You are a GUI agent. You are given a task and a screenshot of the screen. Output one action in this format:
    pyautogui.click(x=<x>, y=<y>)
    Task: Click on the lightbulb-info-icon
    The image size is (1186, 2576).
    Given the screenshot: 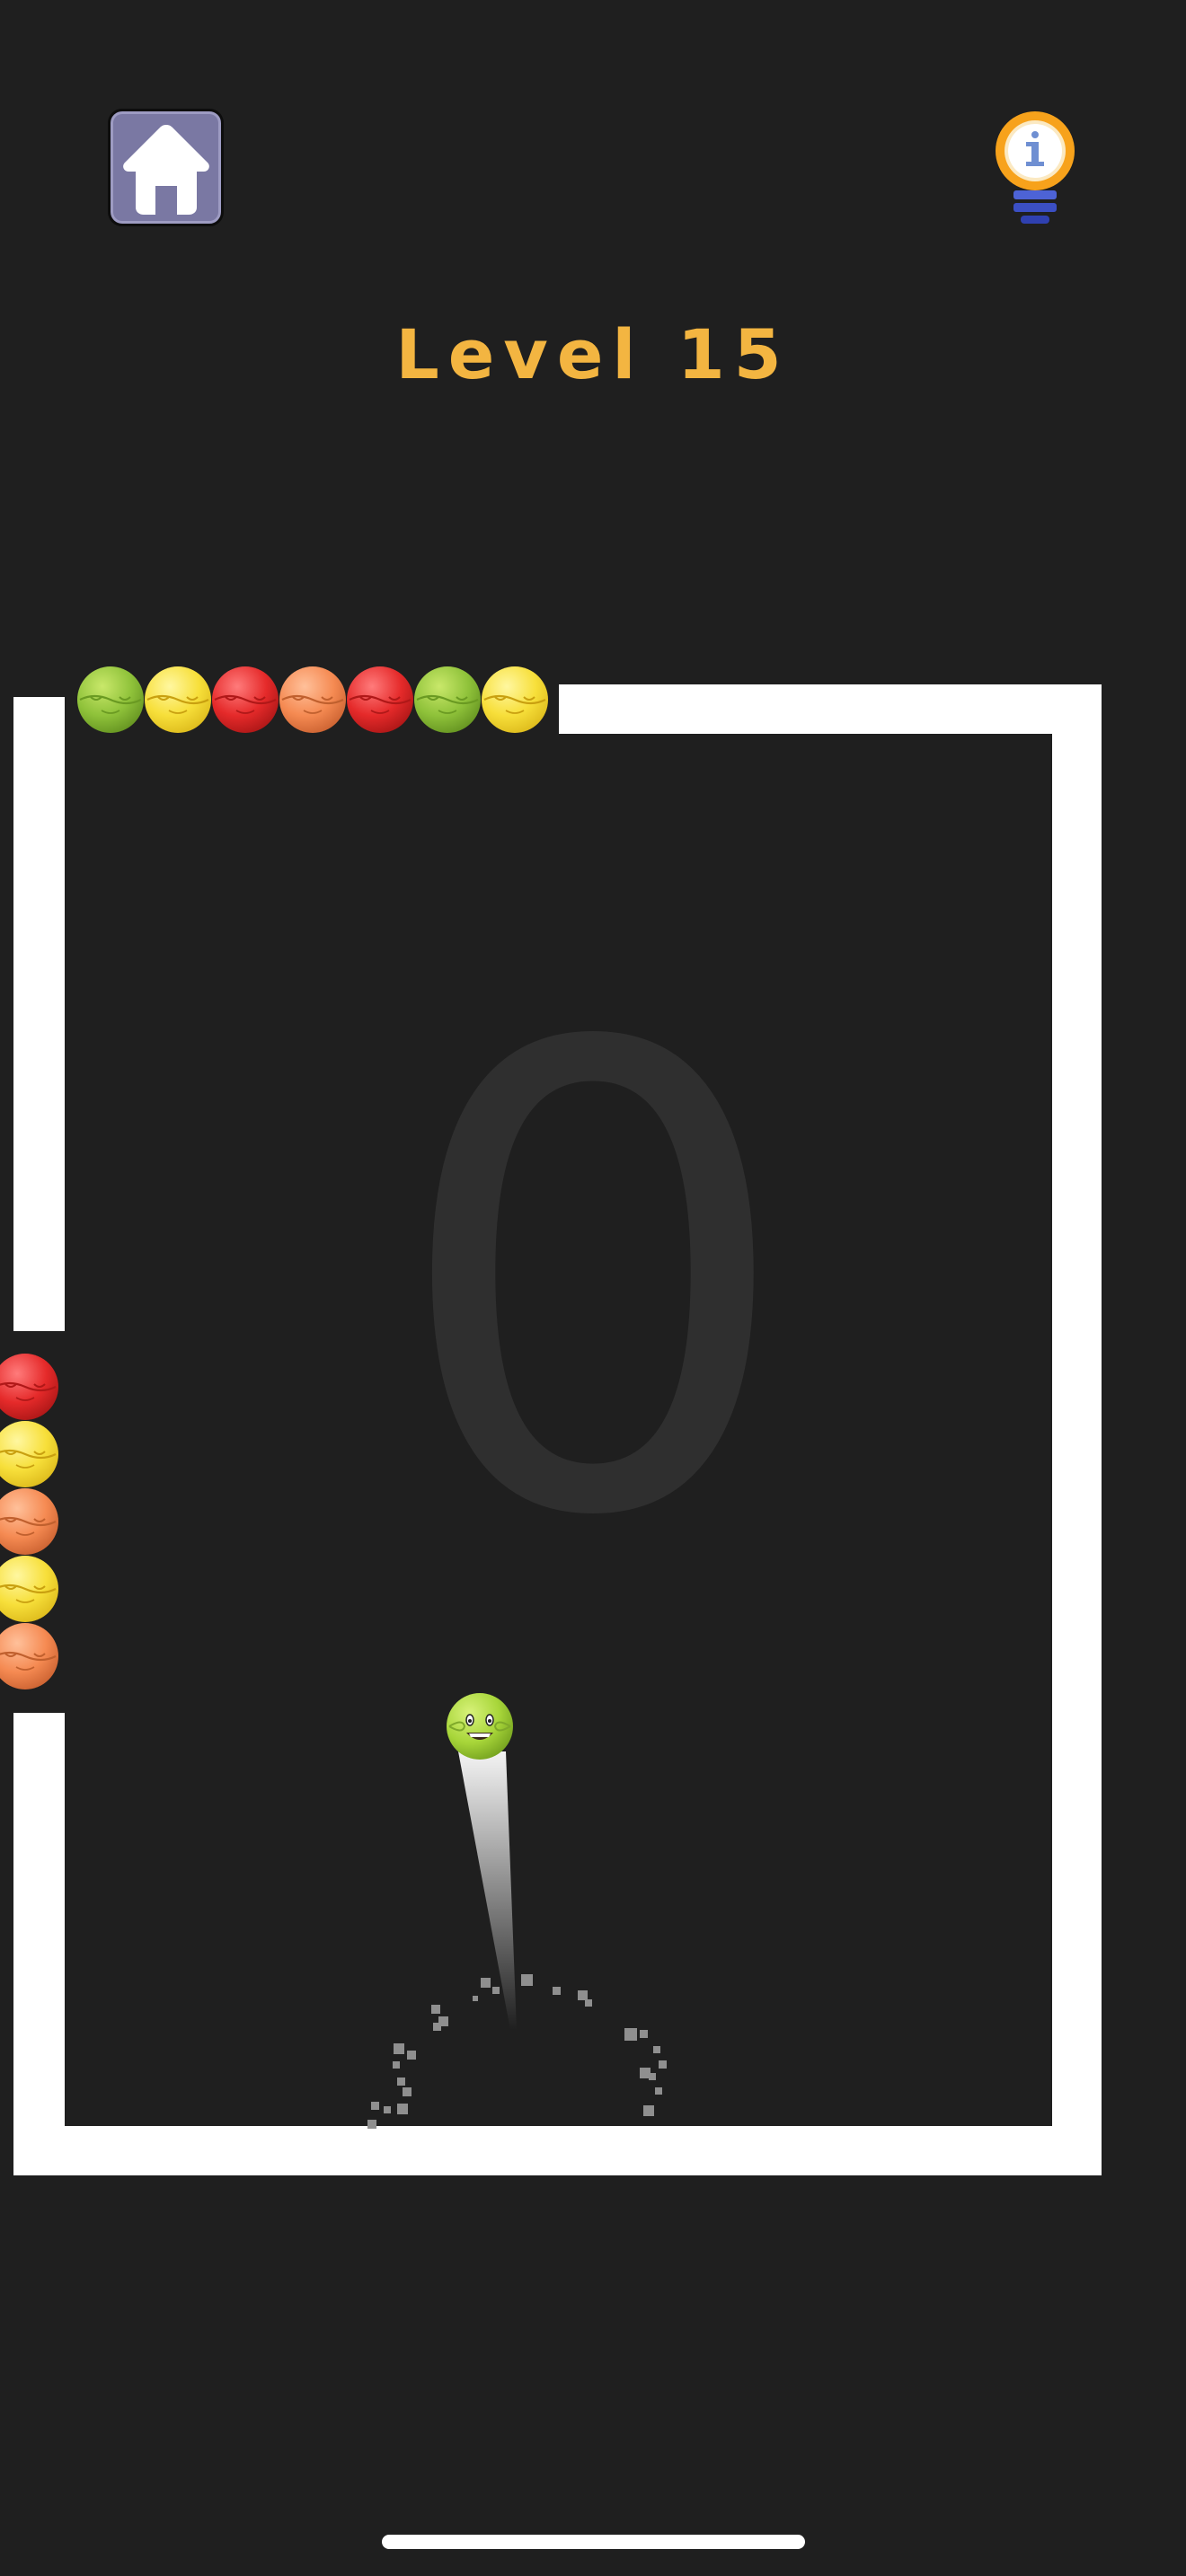 What is the action you would take?
    pyautogui.click(x=1035, y=167)
    